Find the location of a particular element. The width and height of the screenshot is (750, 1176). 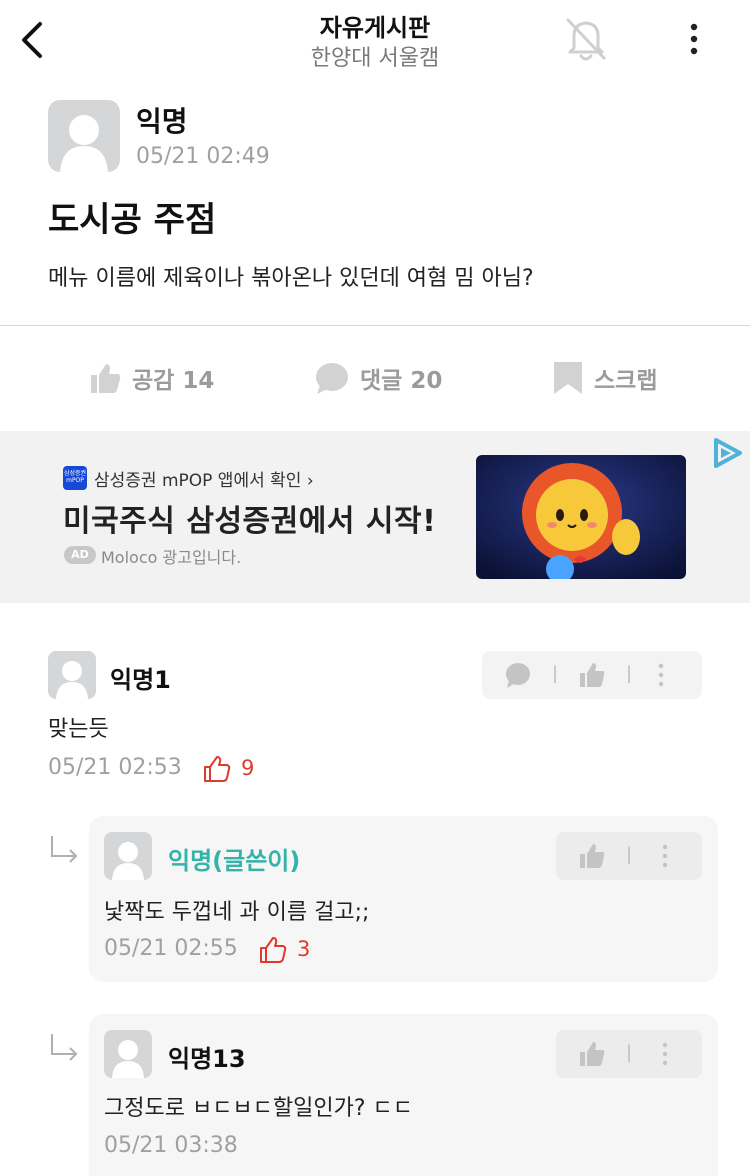

reply-author: 익명13 is located at coordinates (207, 1059).